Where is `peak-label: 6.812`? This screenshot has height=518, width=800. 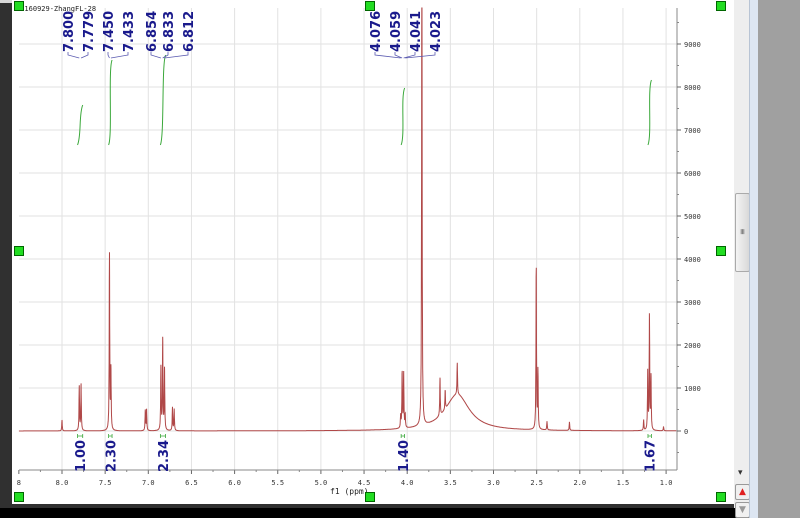 peak-label: 6.812 is located at coordinates (189, 31).